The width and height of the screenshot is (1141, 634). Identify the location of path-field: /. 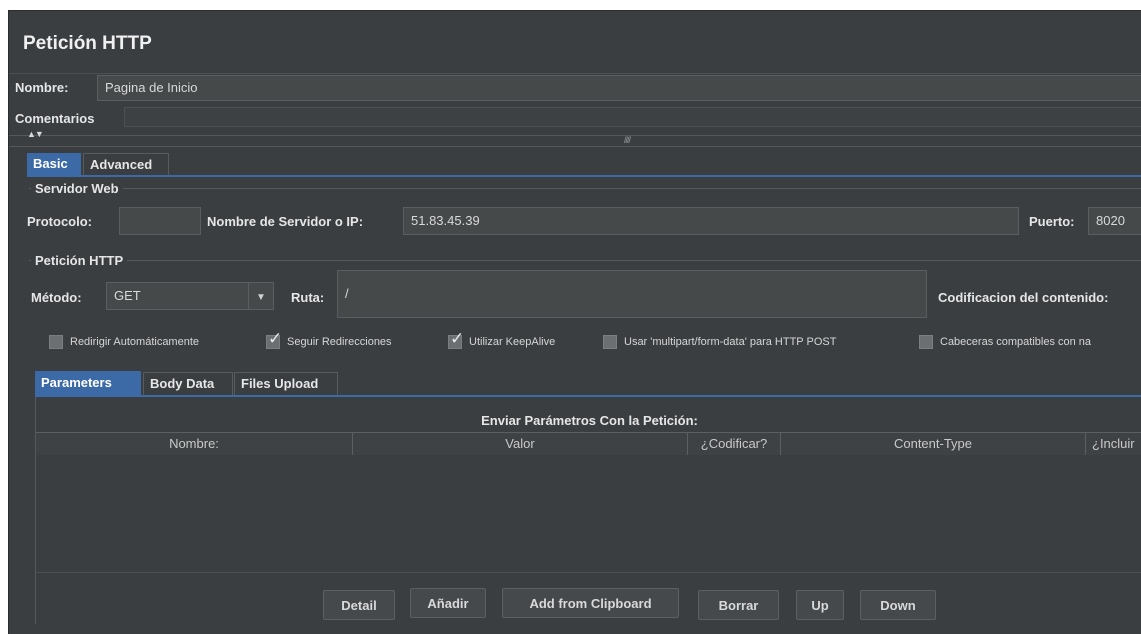
(632, 294).